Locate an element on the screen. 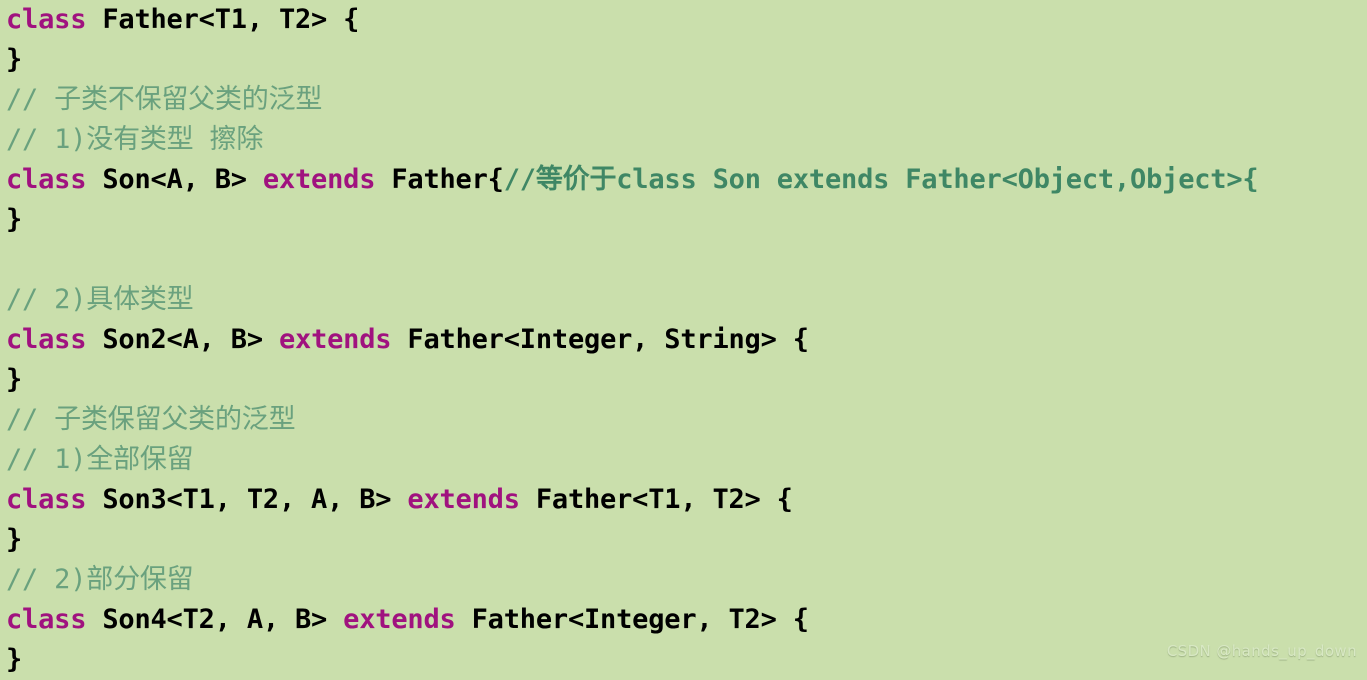 The image size is (1367, 680). code-token-plain: Father<Integer, String> { is located at coordinates (600, 339).